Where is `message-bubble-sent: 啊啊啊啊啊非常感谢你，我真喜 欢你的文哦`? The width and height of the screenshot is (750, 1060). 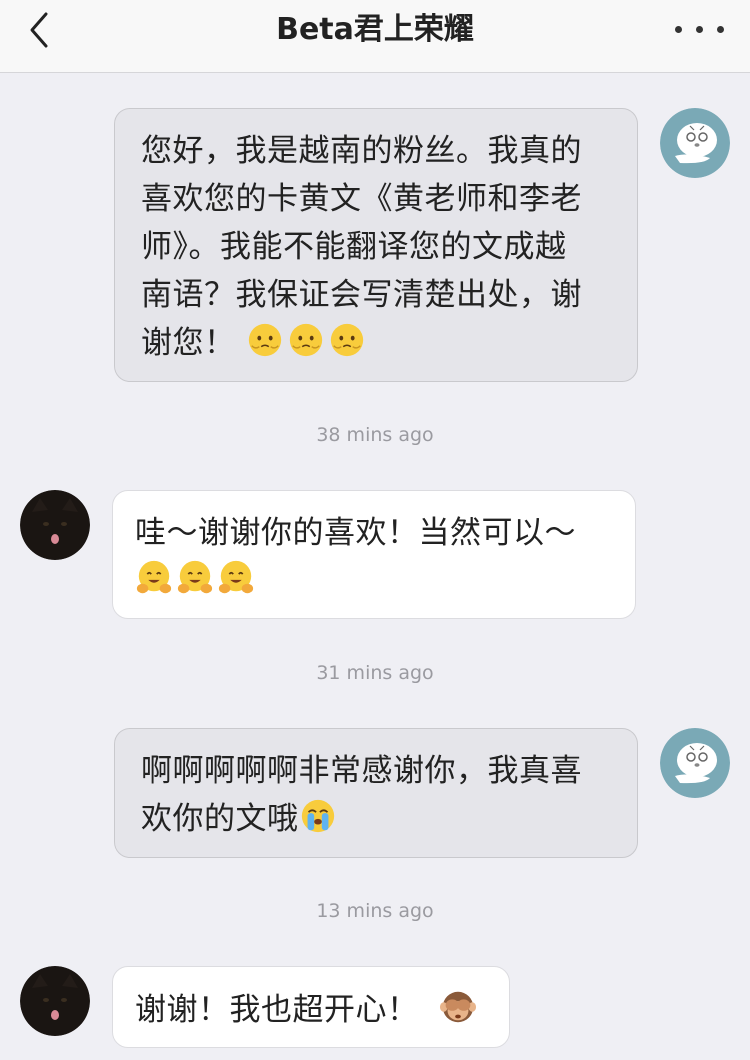 message-bubble-sent: 啊啊啊啊啊非常感谢你，我真喜 欢你的文哦 is located at coordinates (376, 793).